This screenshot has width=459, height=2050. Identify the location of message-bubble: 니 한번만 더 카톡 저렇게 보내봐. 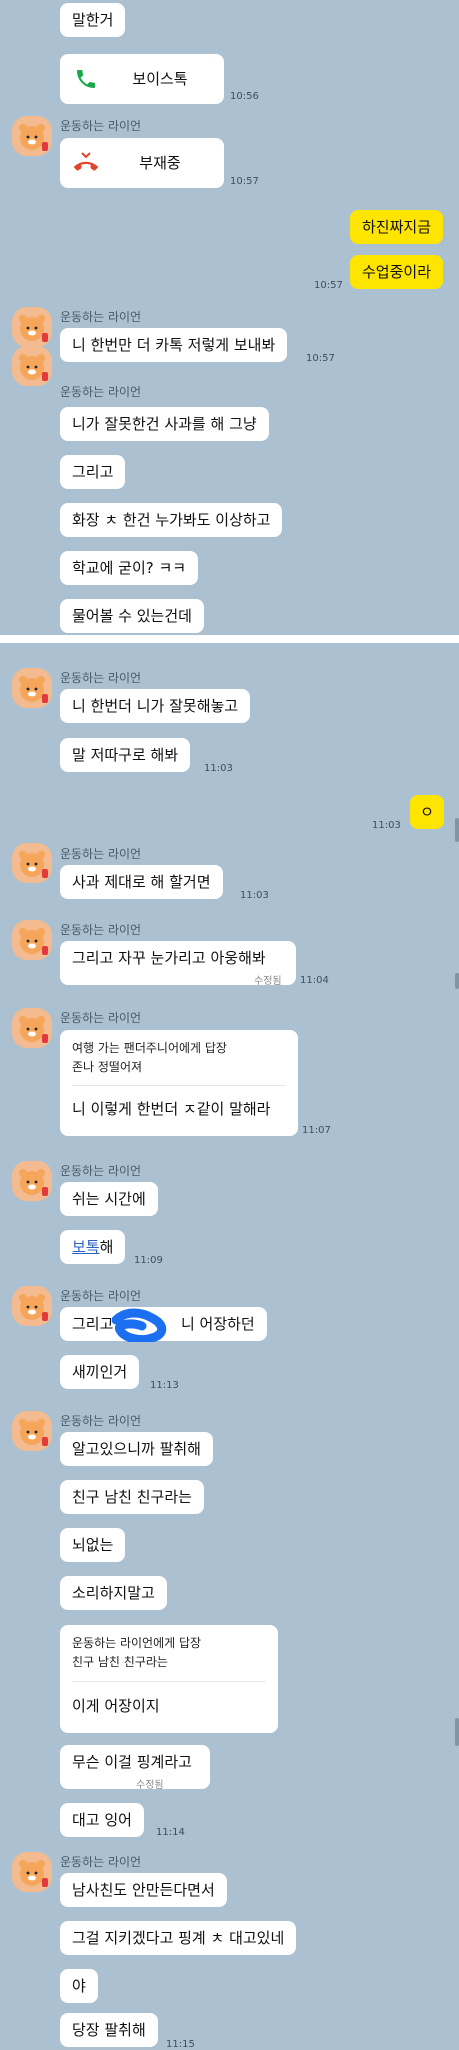
(174, 345).